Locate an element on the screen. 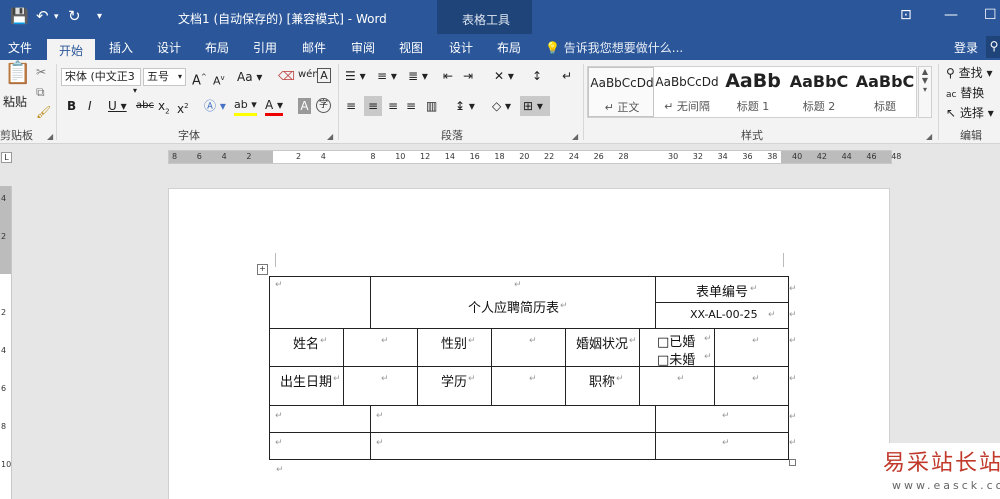 Image resolution: width=1000 pixels, height=499 pixels. bullets-button: ☰ ▾ is located at coordinates (355, 76).